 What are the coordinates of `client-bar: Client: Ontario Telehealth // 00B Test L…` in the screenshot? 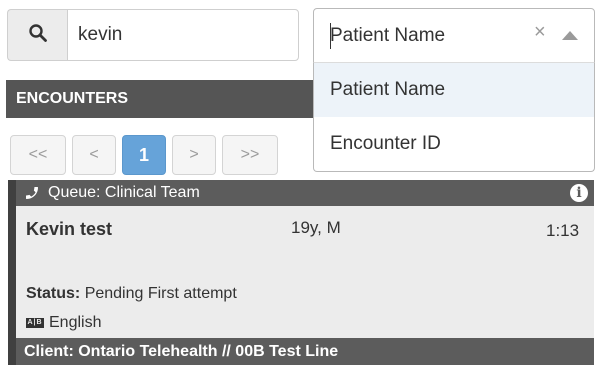 It's located at (305, 351).